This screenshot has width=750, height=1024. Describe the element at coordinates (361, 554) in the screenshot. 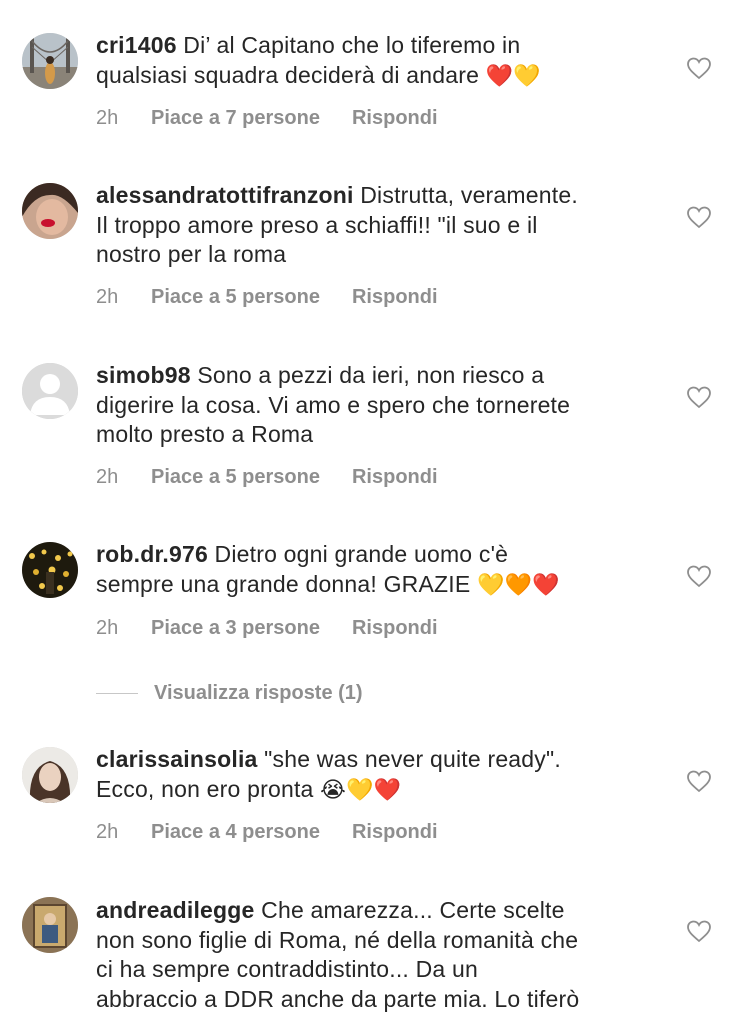

I see `comment-text-line: Dietro ogni grande uomo c'è` at that location.